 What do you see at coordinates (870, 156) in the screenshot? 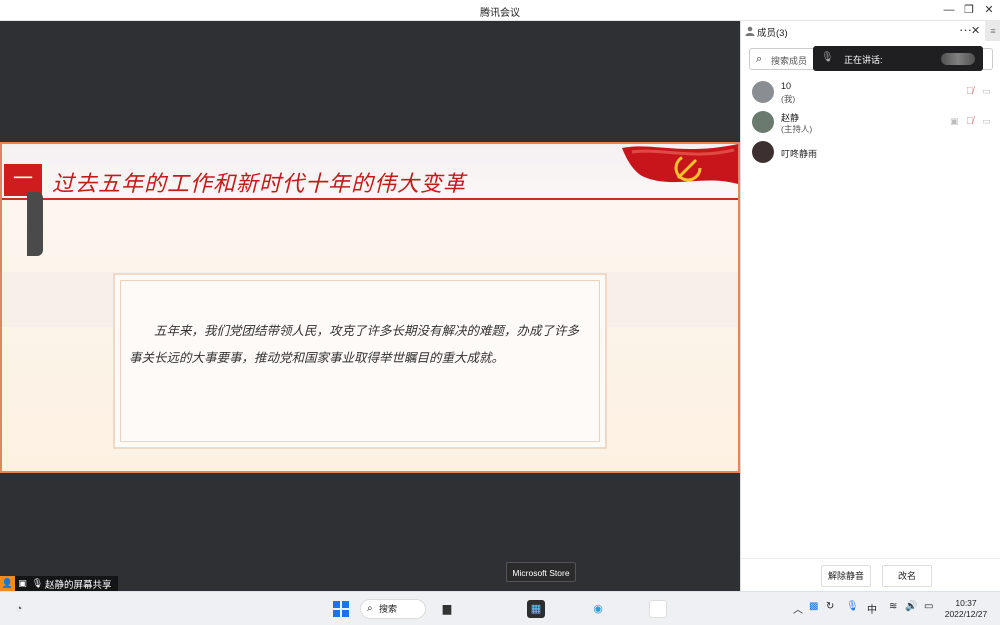
I see `member-row: 叮咚静雨` at bounding box center [870, 156].